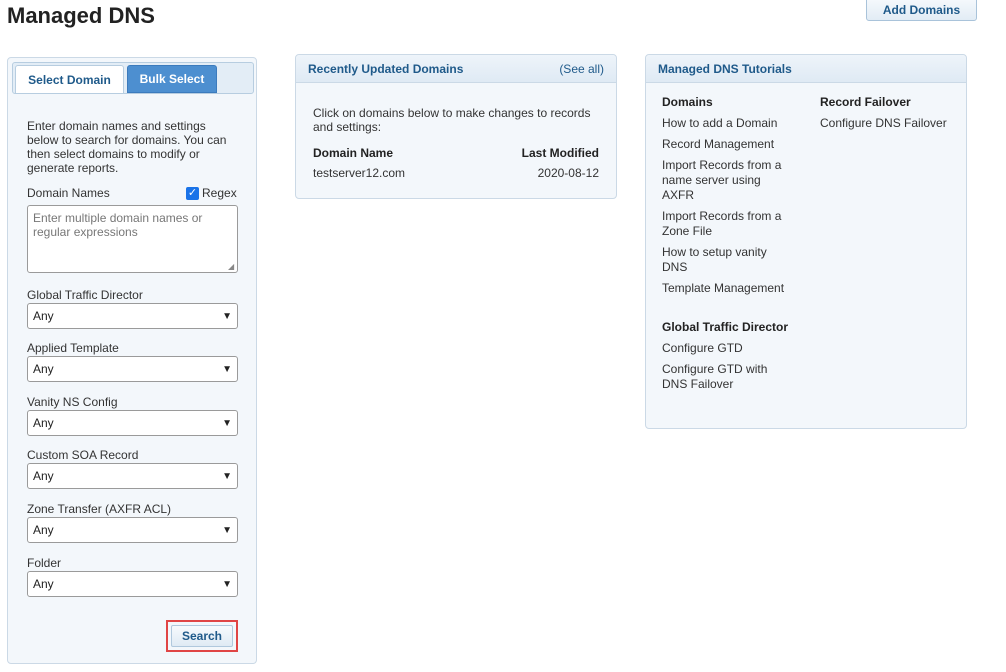 The image size is (1006, 672). I want to click on filter-label-folder: Folder, so click(44, 563).